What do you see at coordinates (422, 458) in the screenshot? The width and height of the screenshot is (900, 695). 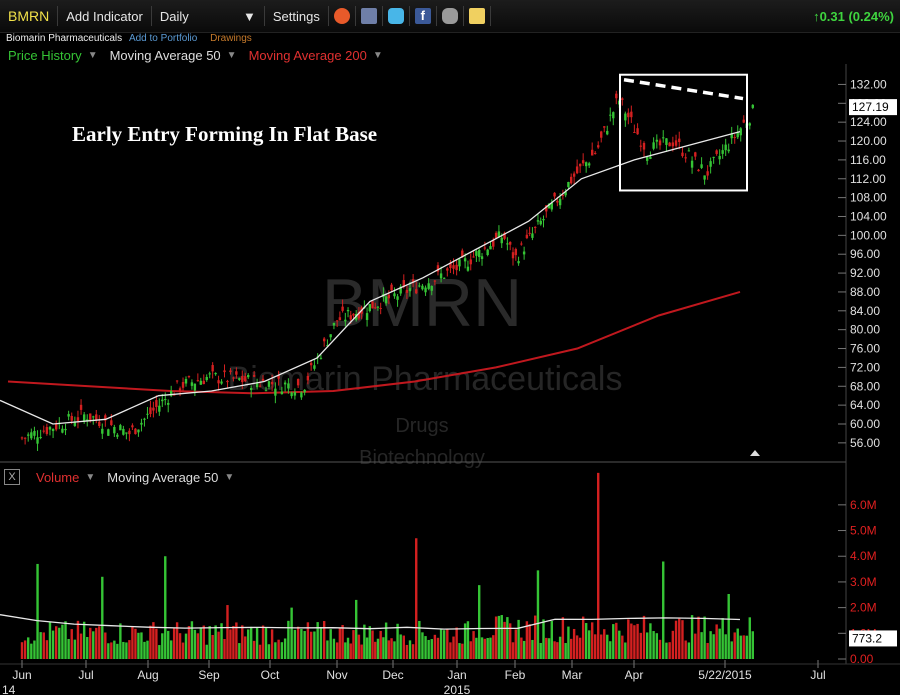 I see `watermark-industry: Biotechnology` at bounding box center [422, 458].